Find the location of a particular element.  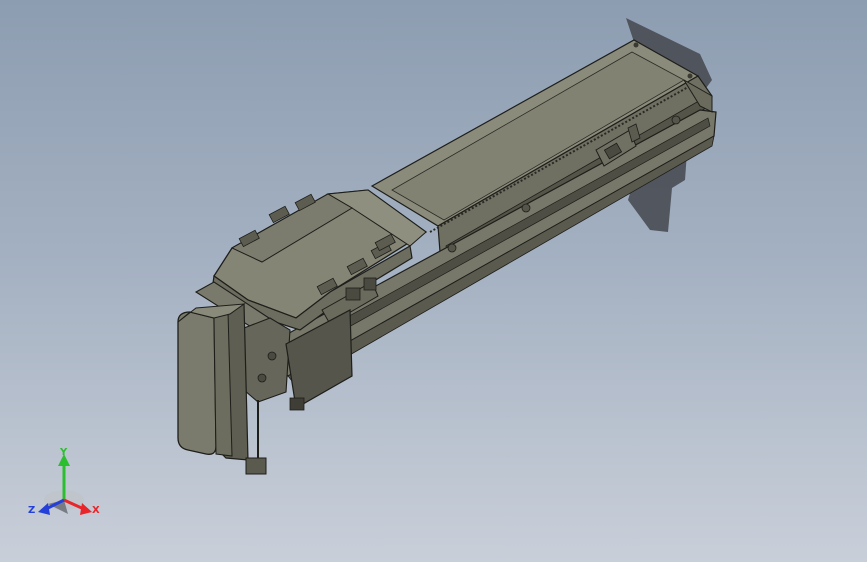

x-axis-label: X is located at coordinates (96, 510).